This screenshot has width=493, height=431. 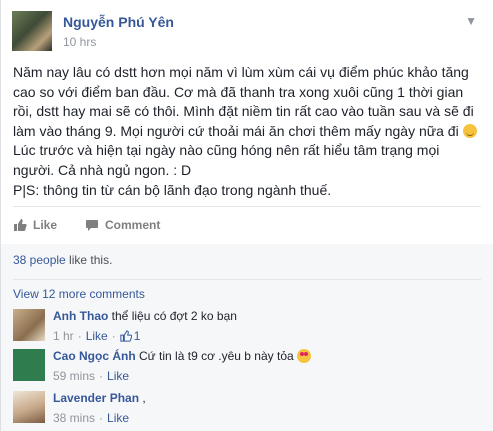 What do you see at coordinates (303, 356) in the screenshot?
I see `heart-eyes-emoji-icon` at bounding box center [303, 356].